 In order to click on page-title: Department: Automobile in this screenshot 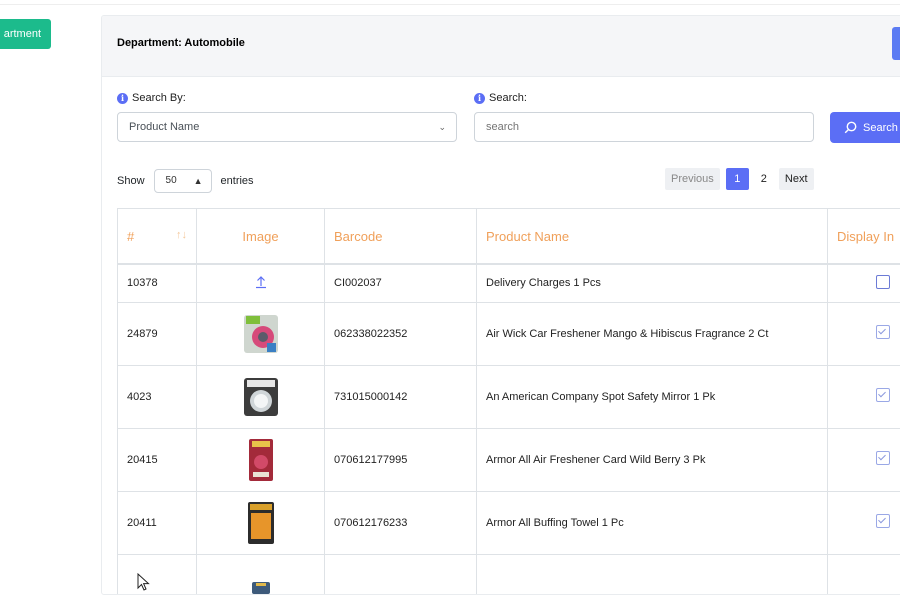, I will do `click(181, 43)`.